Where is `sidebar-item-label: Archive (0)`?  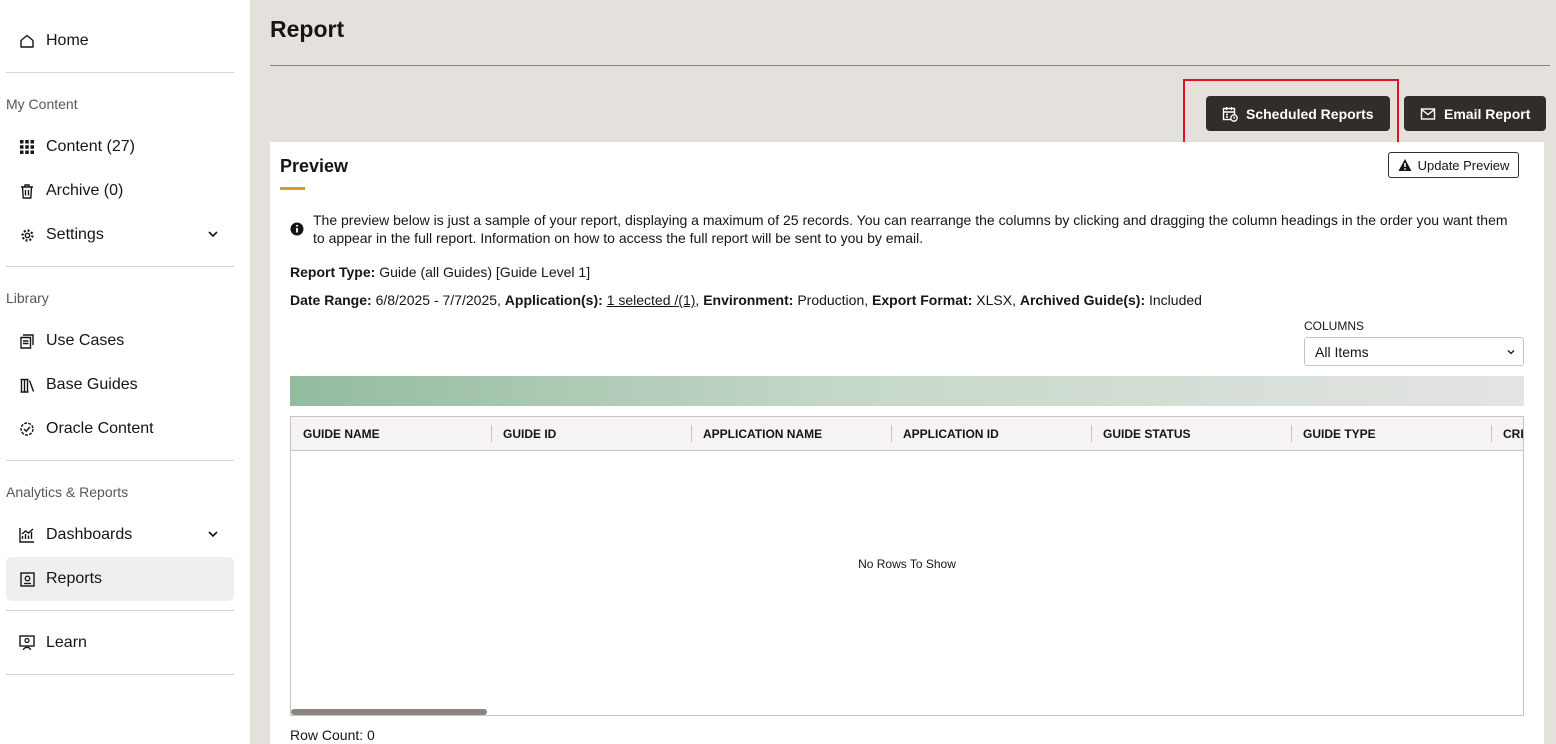
sidebar-item-label: Archive (0) is located at coordinates (85, 190).